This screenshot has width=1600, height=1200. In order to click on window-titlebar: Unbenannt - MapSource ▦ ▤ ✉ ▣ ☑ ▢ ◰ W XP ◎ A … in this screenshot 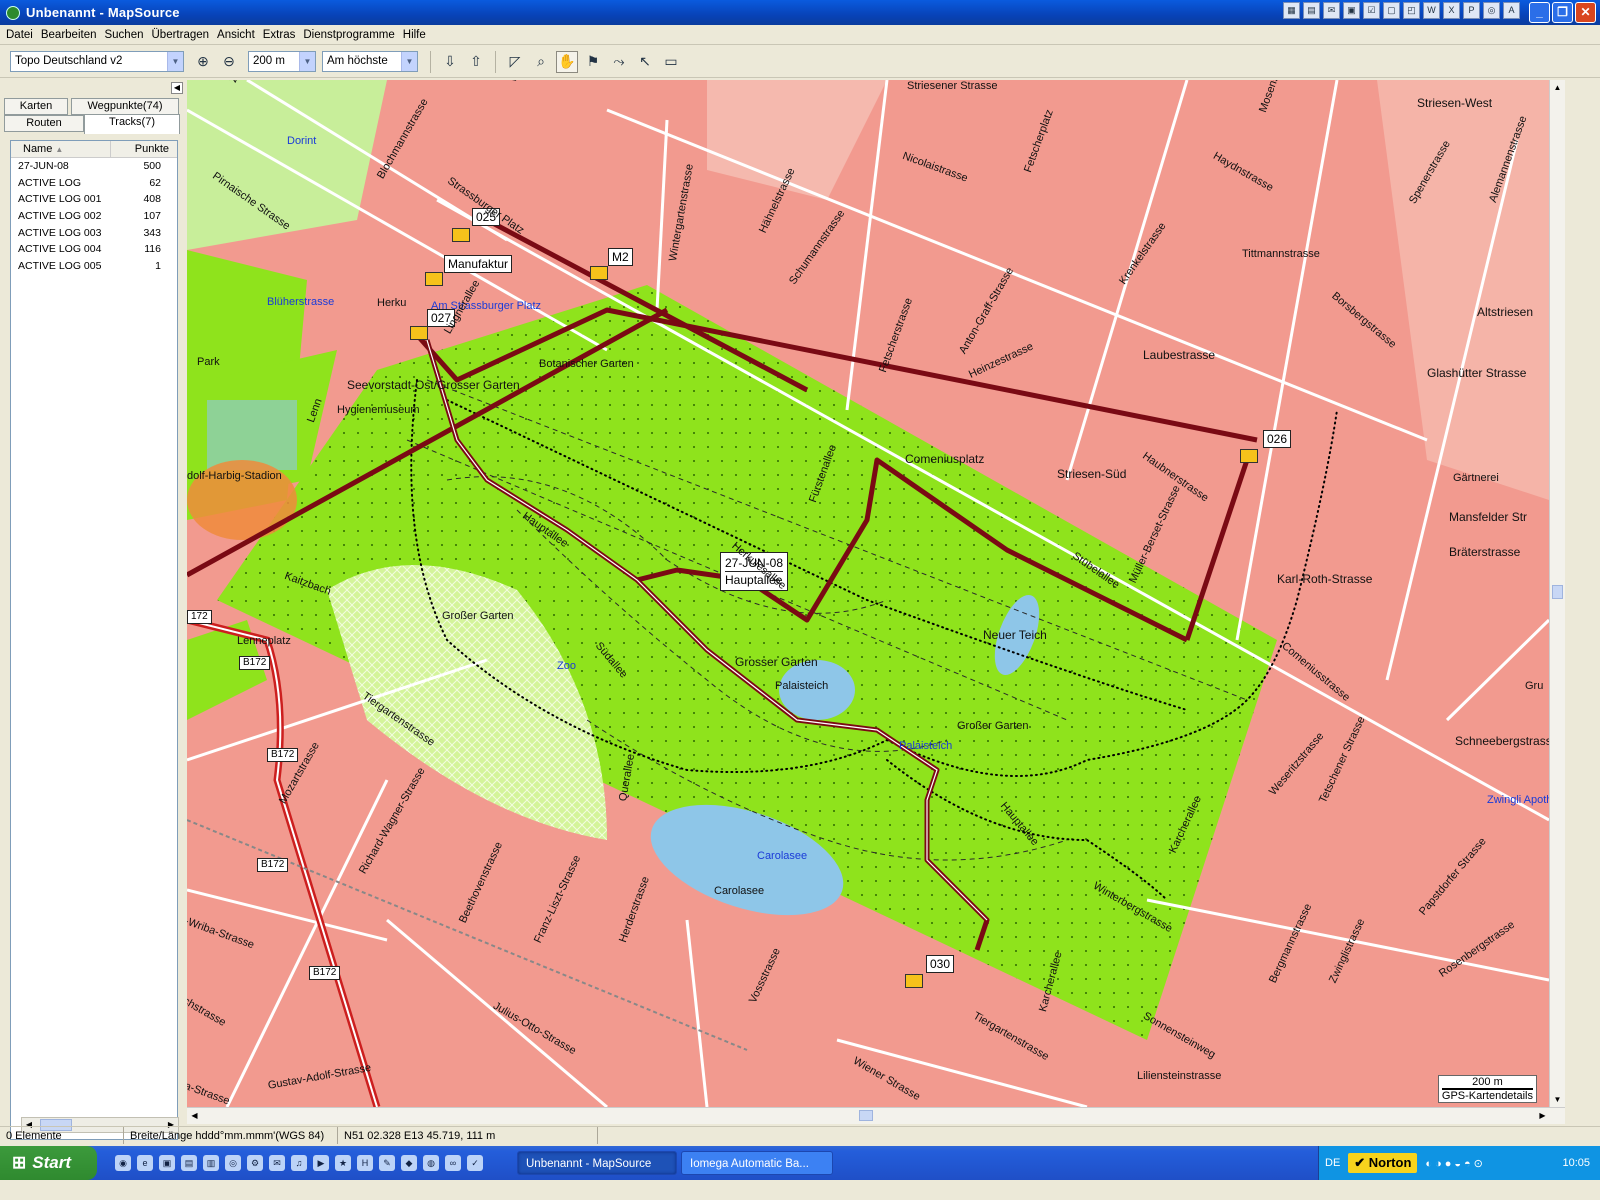, I will do `click(800, 12)`.